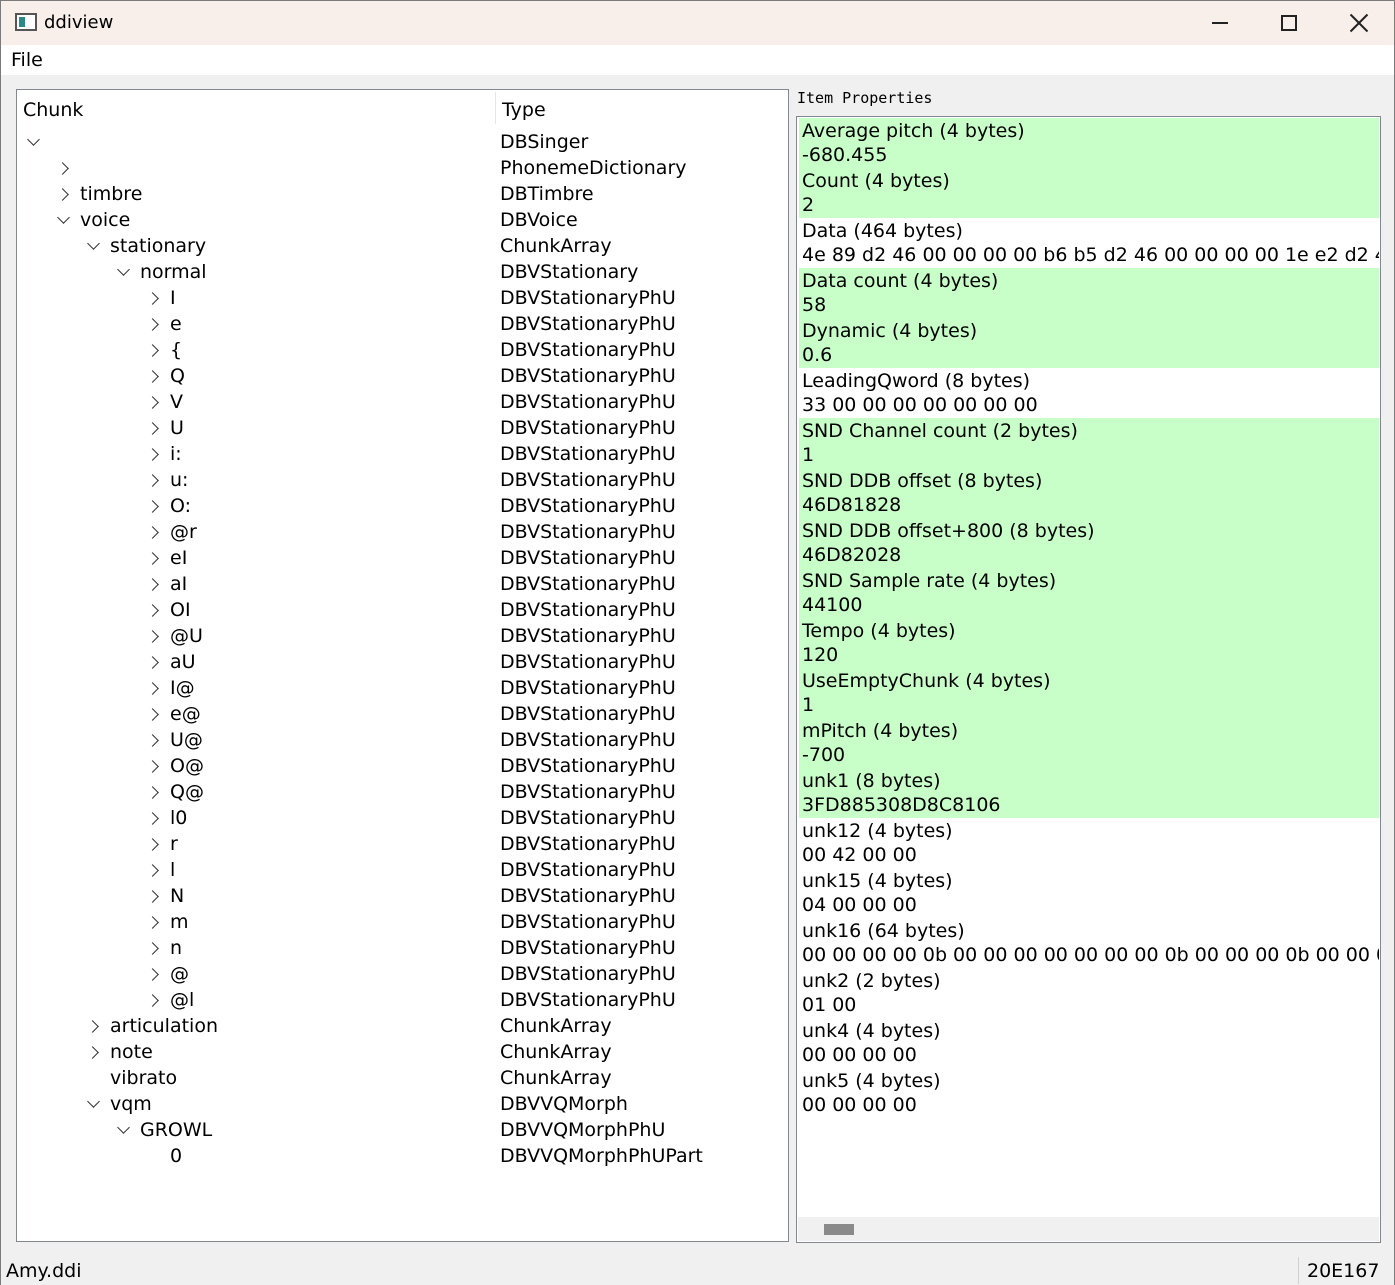  What do you see at coordinates (1089, 1043) in the screenshot?
I see `property-item: unk4 (4 bytes) 00 00 00 00` at bounding box center [1089, 1043].